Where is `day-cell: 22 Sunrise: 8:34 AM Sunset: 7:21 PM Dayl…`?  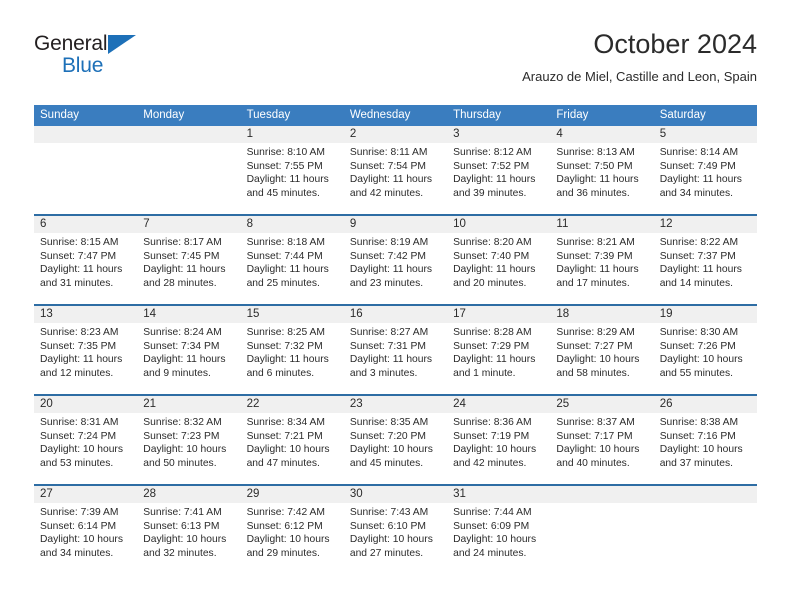 day-cell: 22 Sunrise: 8:34 AM Sunset: 7:21 PM Dayl… is located at coordinates (292, 440).